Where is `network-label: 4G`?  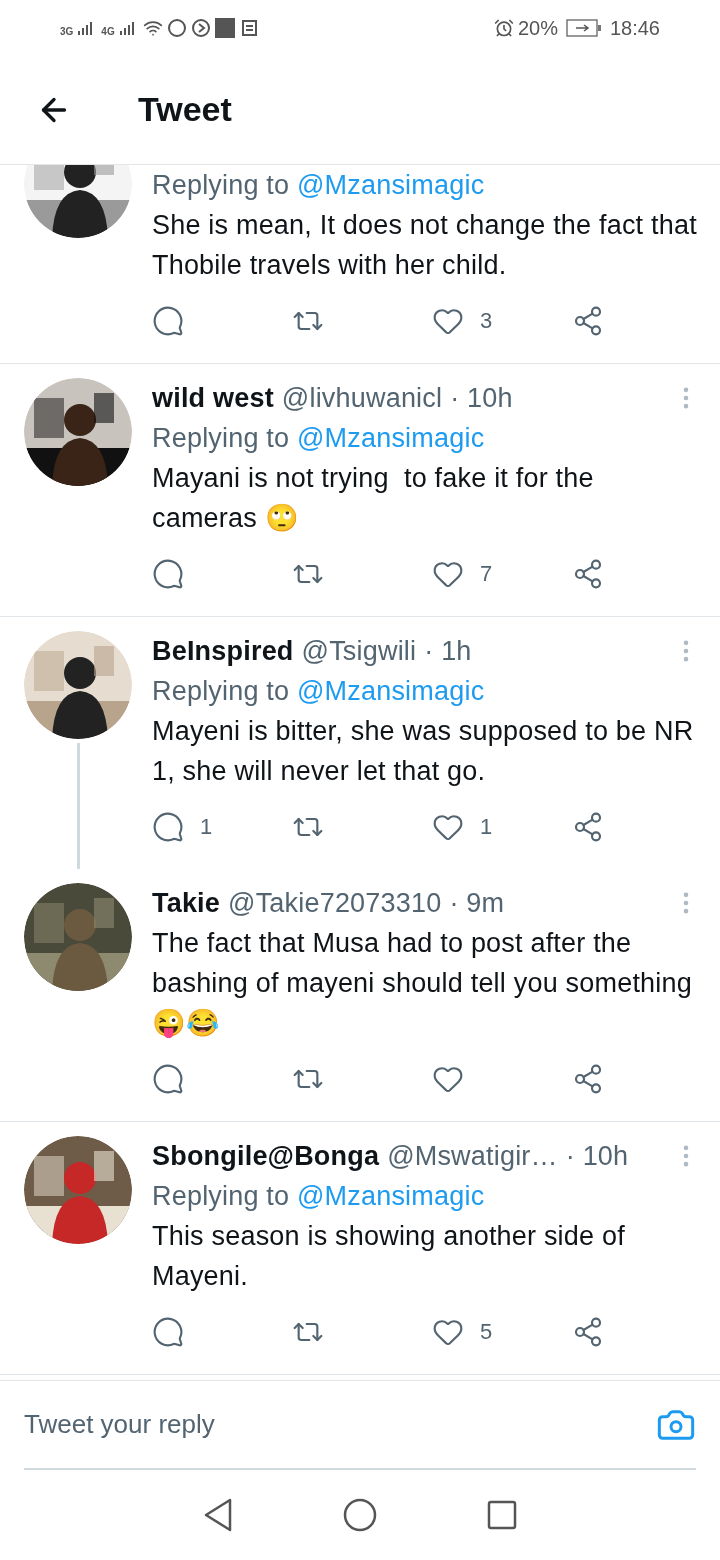
network-label: 4G is located at coordinates (108, 32).